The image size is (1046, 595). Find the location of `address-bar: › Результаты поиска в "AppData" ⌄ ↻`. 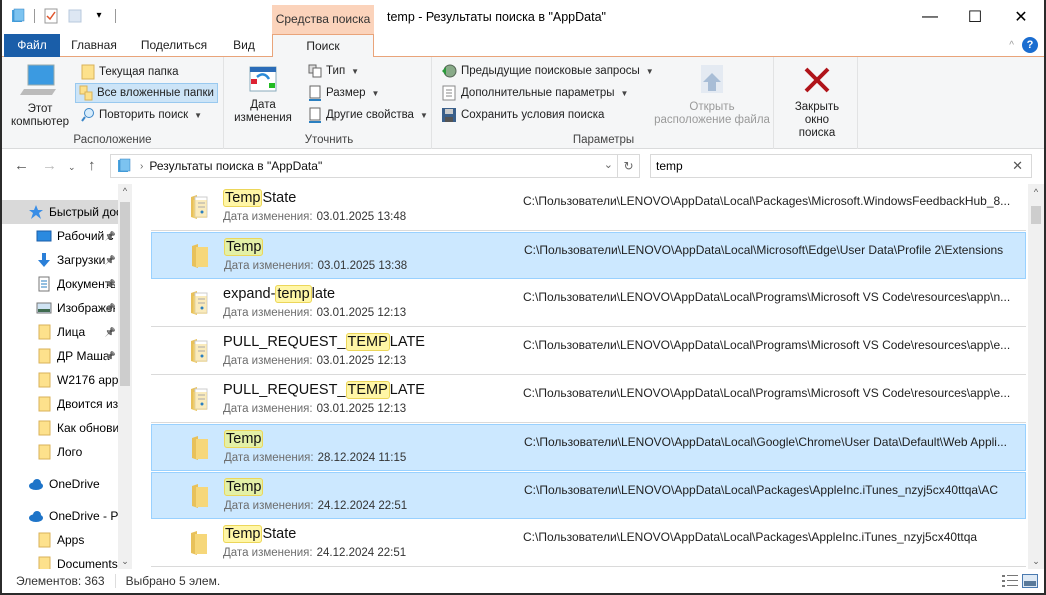

address-bar: › Результаты поиска в "AppData" ⌄ ↻ is located at coordinates (375, 166).